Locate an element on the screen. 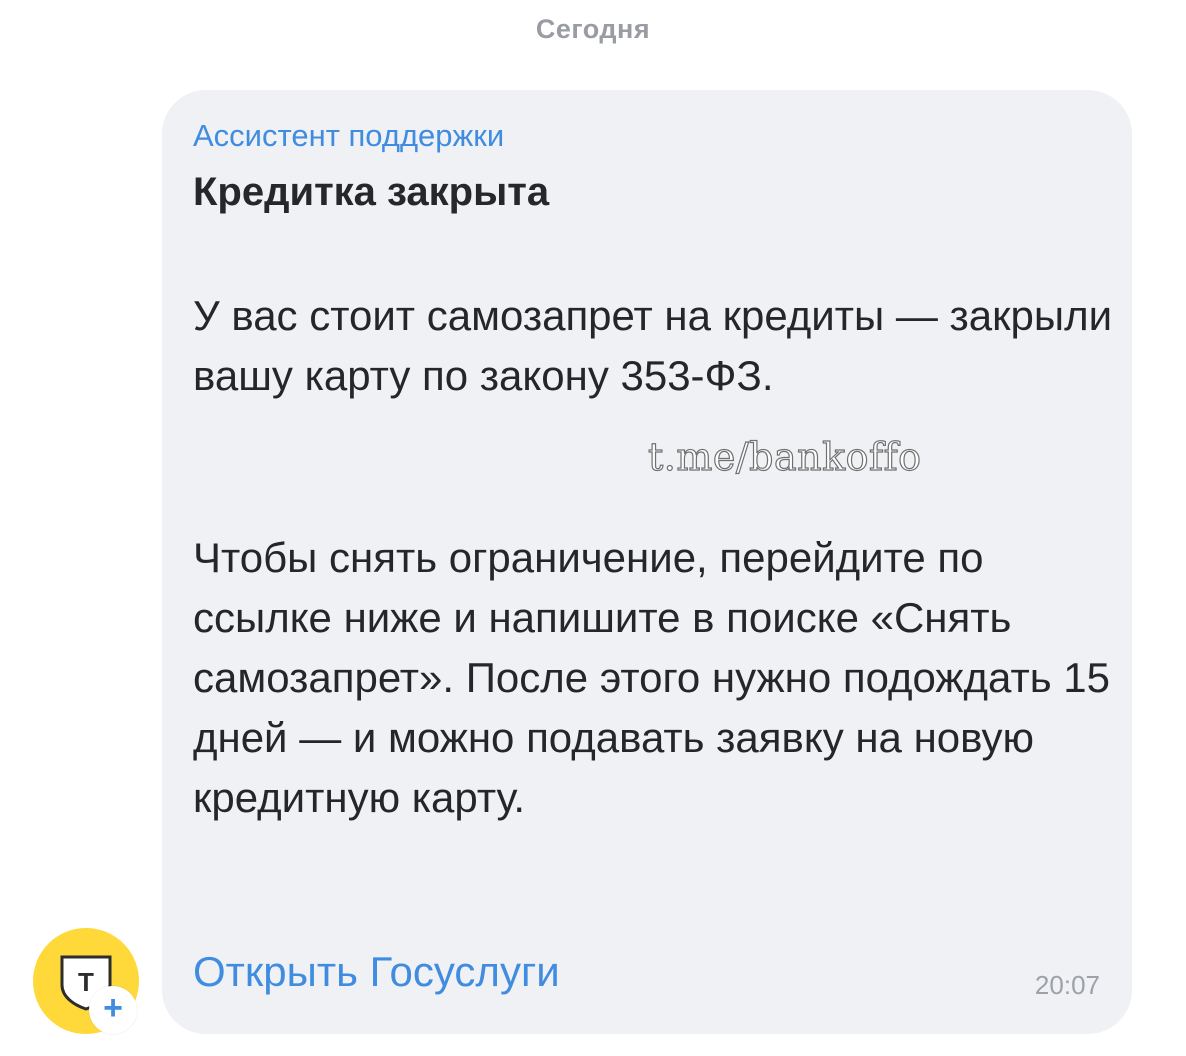 The image size is (1186, 1056). message-timestamp: 20:07 is located at coordinates (1067, 985).